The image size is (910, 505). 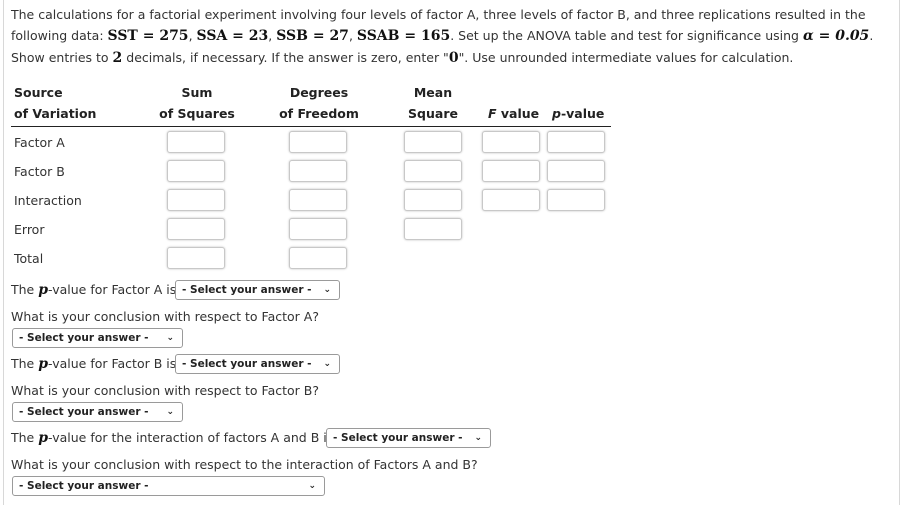 I want to click on ssa-value: SSA = 23, so click(x=232, y=36).